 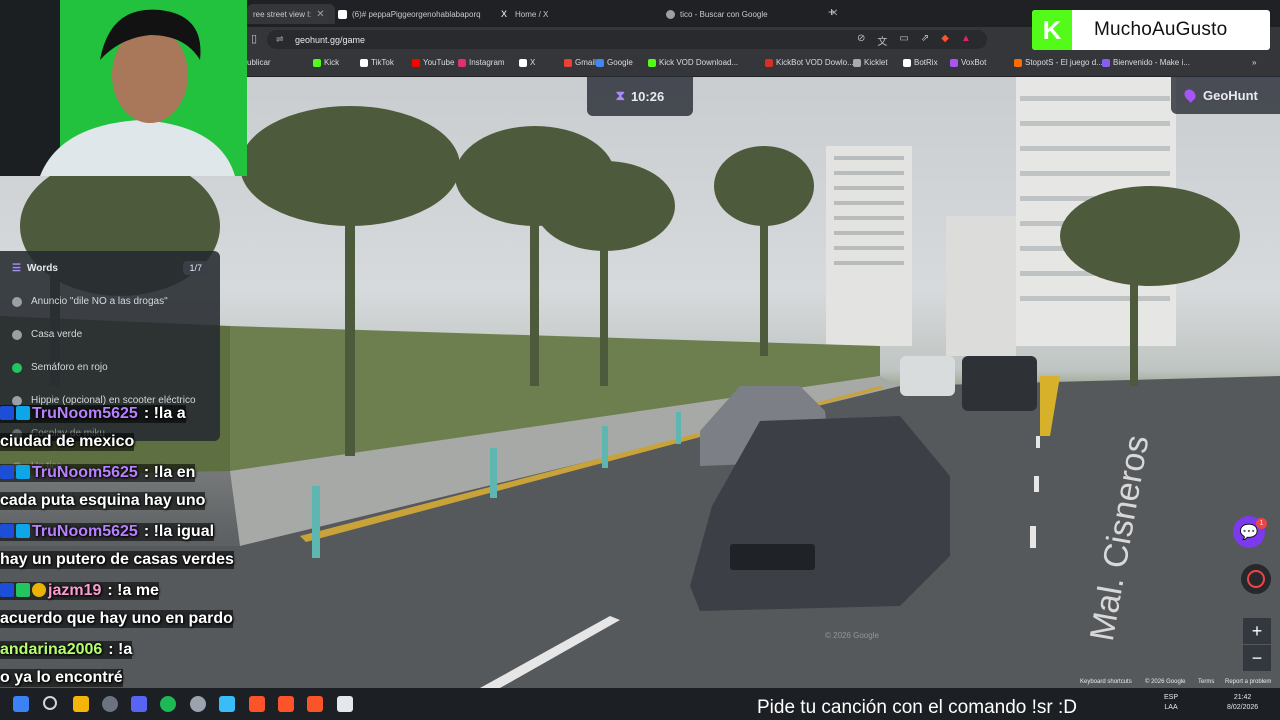 What do you see at coordinates (51, 649) in the screenshot?
I see `chat-username: andarina2006` at bounding box center [51, 649].